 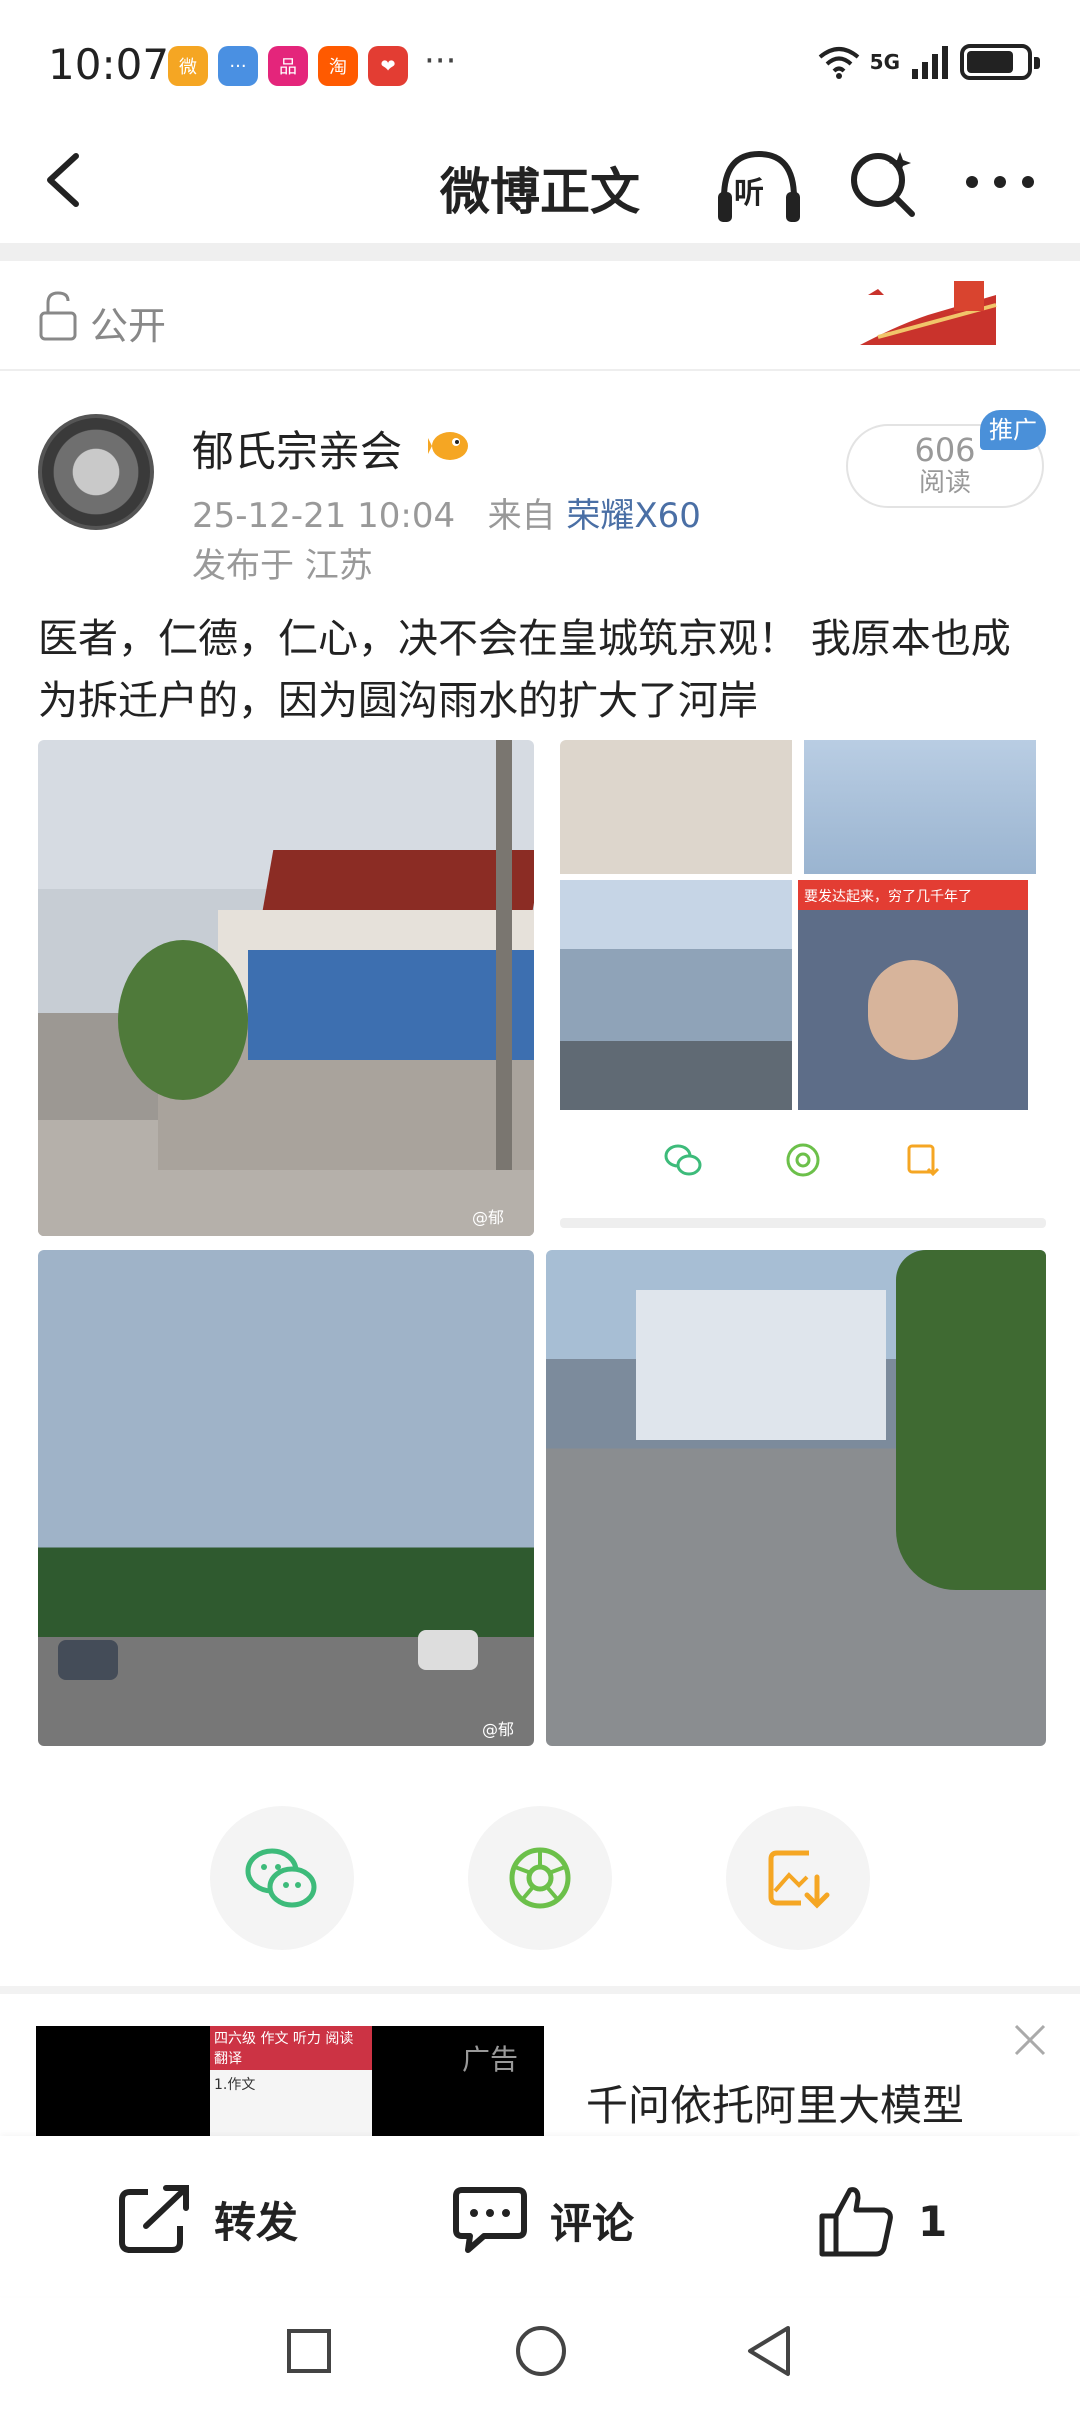 What do you see at coordinates (856, 2222) in the screenshot?
I see `thumbs-up-icon` at bounding box center [856, 2222].